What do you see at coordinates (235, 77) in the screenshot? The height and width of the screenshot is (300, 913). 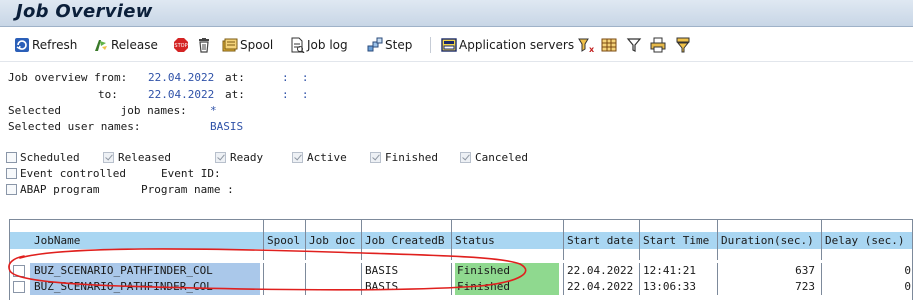 I see `from-at-label: at:` at bounding box center [235, 77].